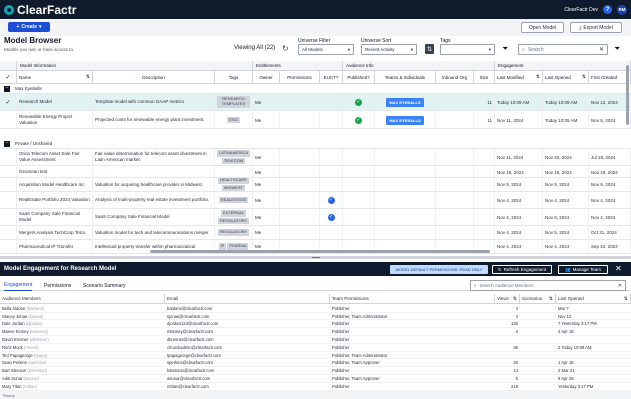 The width and height of the screenshot is (631, 399). I want to click on col-published: Published?, so click(359, 77).